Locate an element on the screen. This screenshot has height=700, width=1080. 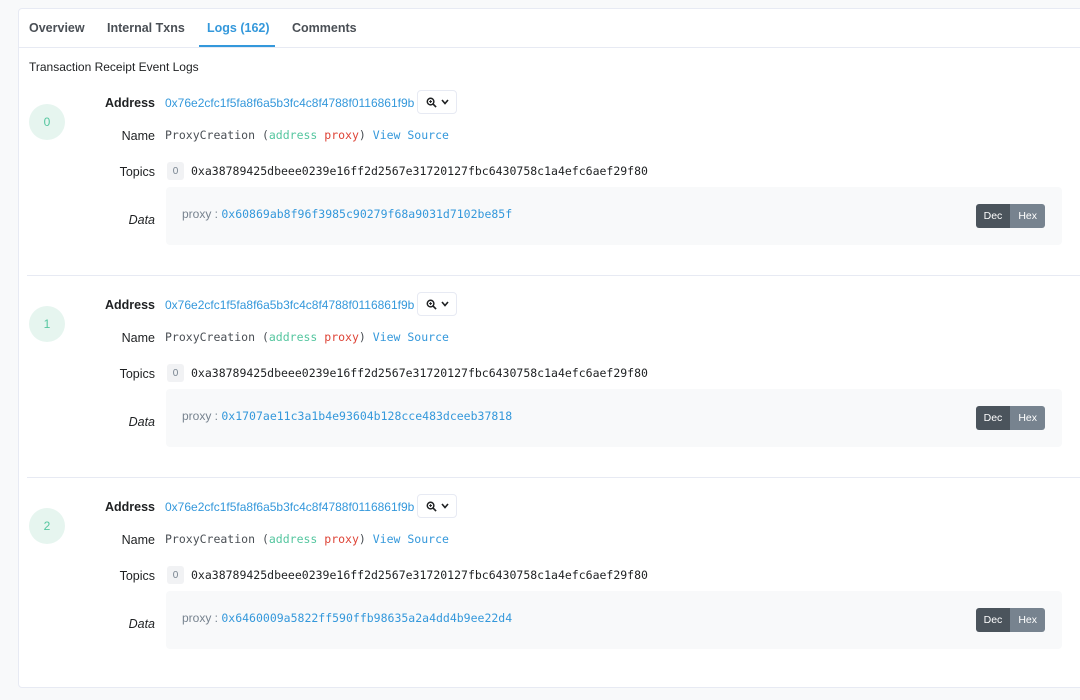
log-index-badge: 1 is located at coordinates (47, 324).